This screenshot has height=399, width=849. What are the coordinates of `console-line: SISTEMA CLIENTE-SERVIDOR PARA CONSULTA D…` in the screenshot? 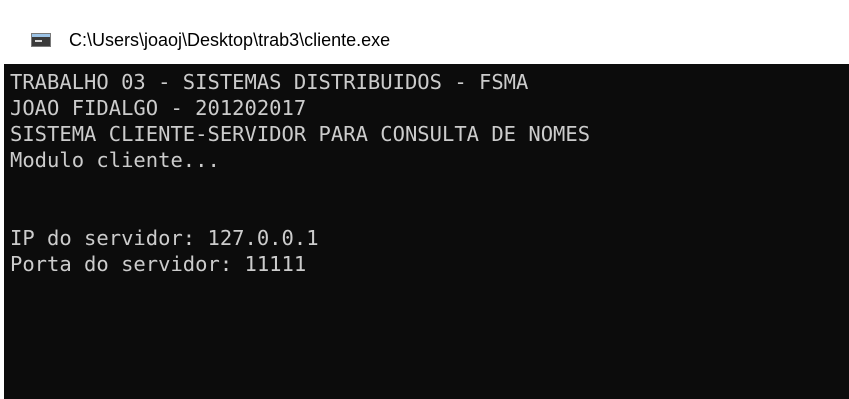 It's located at (300, 134).